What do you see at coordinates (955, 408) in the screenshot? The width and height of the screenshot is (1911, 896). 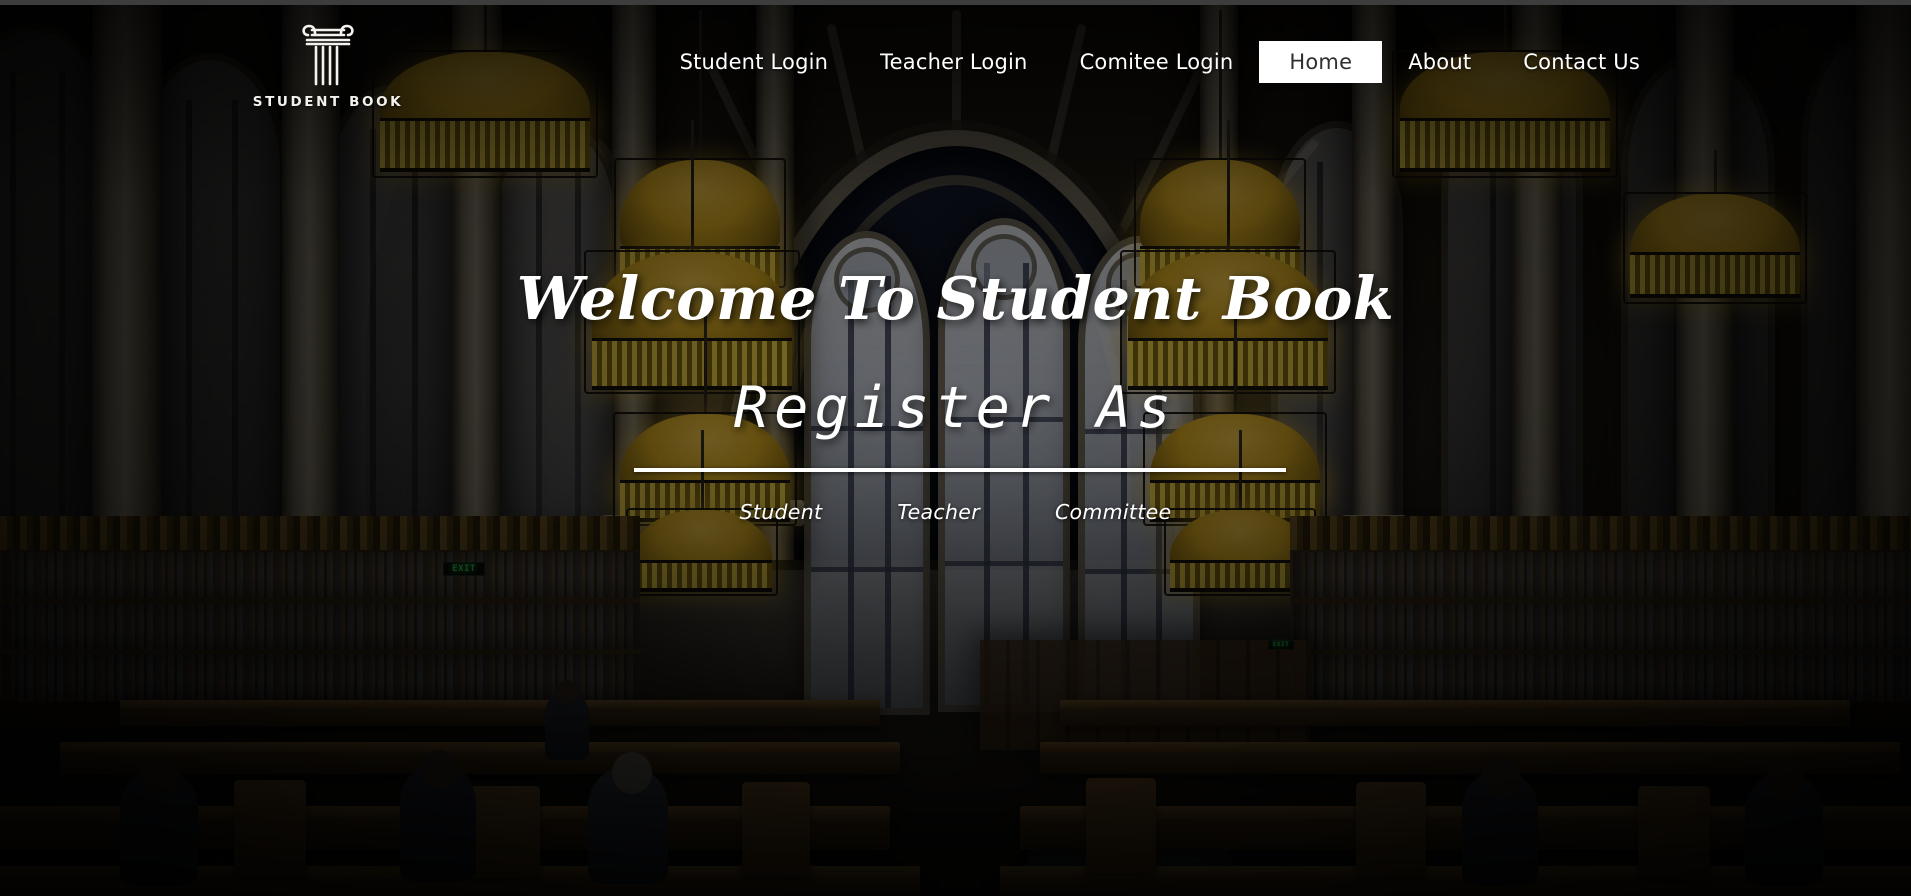 I see `register-as-heading: Register As` at bounding box center [955, 408].